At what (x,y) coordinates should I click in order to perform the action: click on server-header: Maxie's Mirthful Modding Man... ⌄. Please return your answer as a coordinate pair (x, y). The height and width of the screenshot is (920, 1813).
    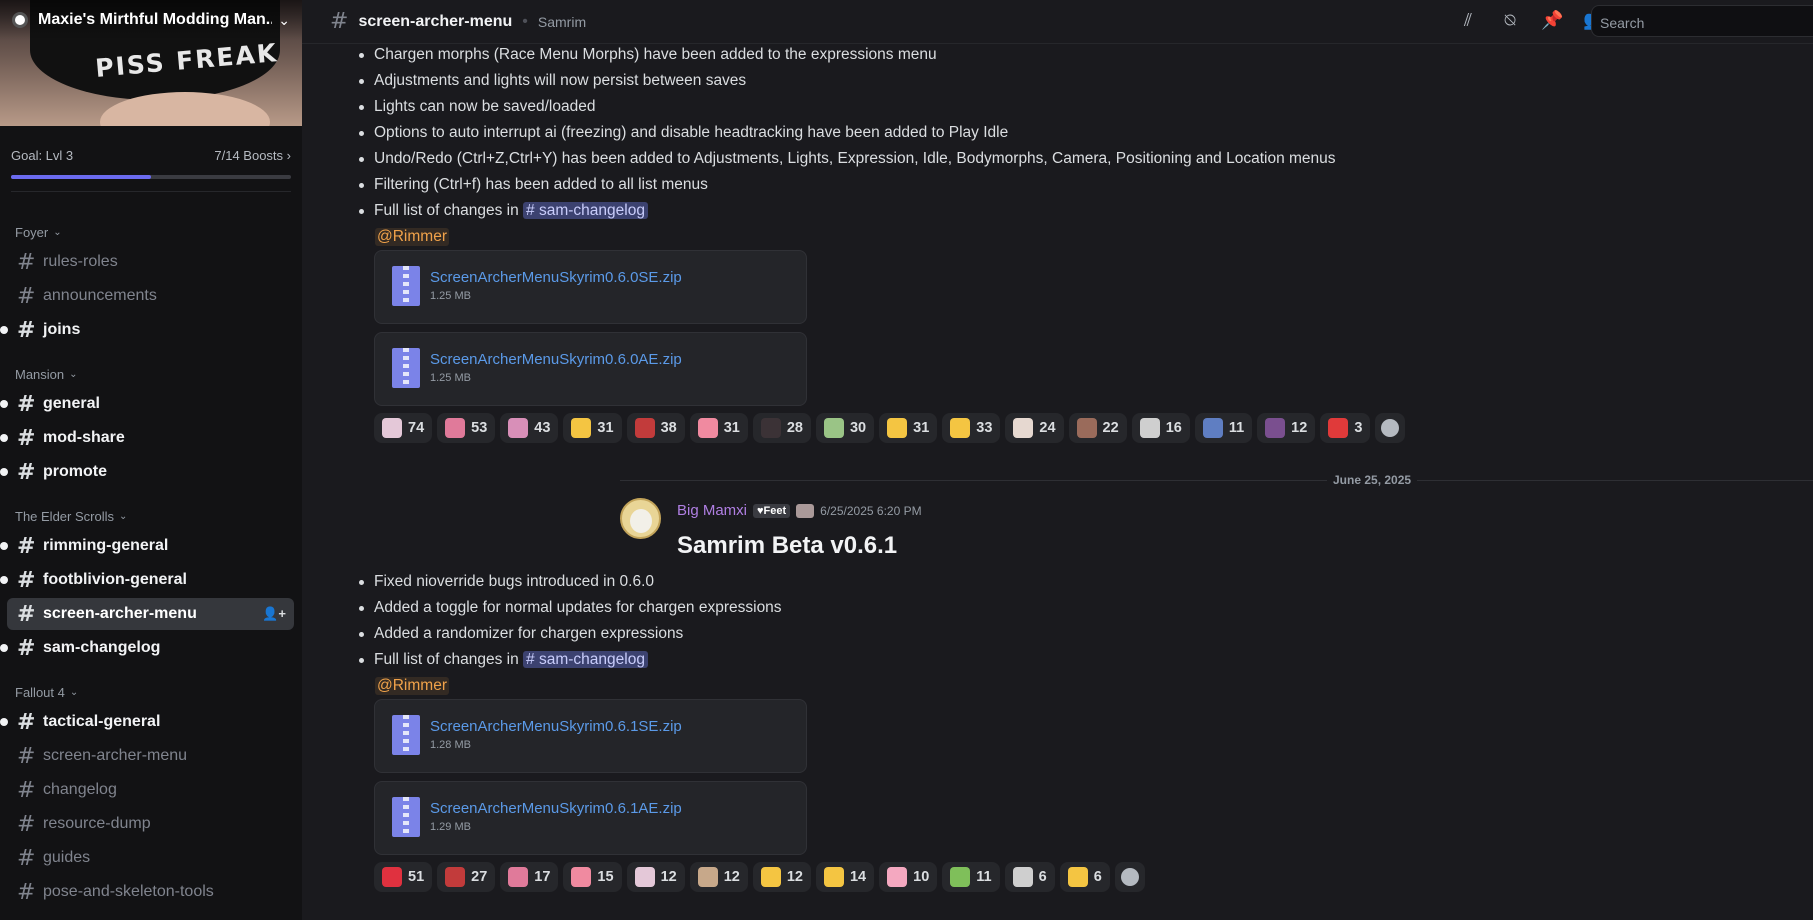
    Looking at the image, I should click on (151, 20).